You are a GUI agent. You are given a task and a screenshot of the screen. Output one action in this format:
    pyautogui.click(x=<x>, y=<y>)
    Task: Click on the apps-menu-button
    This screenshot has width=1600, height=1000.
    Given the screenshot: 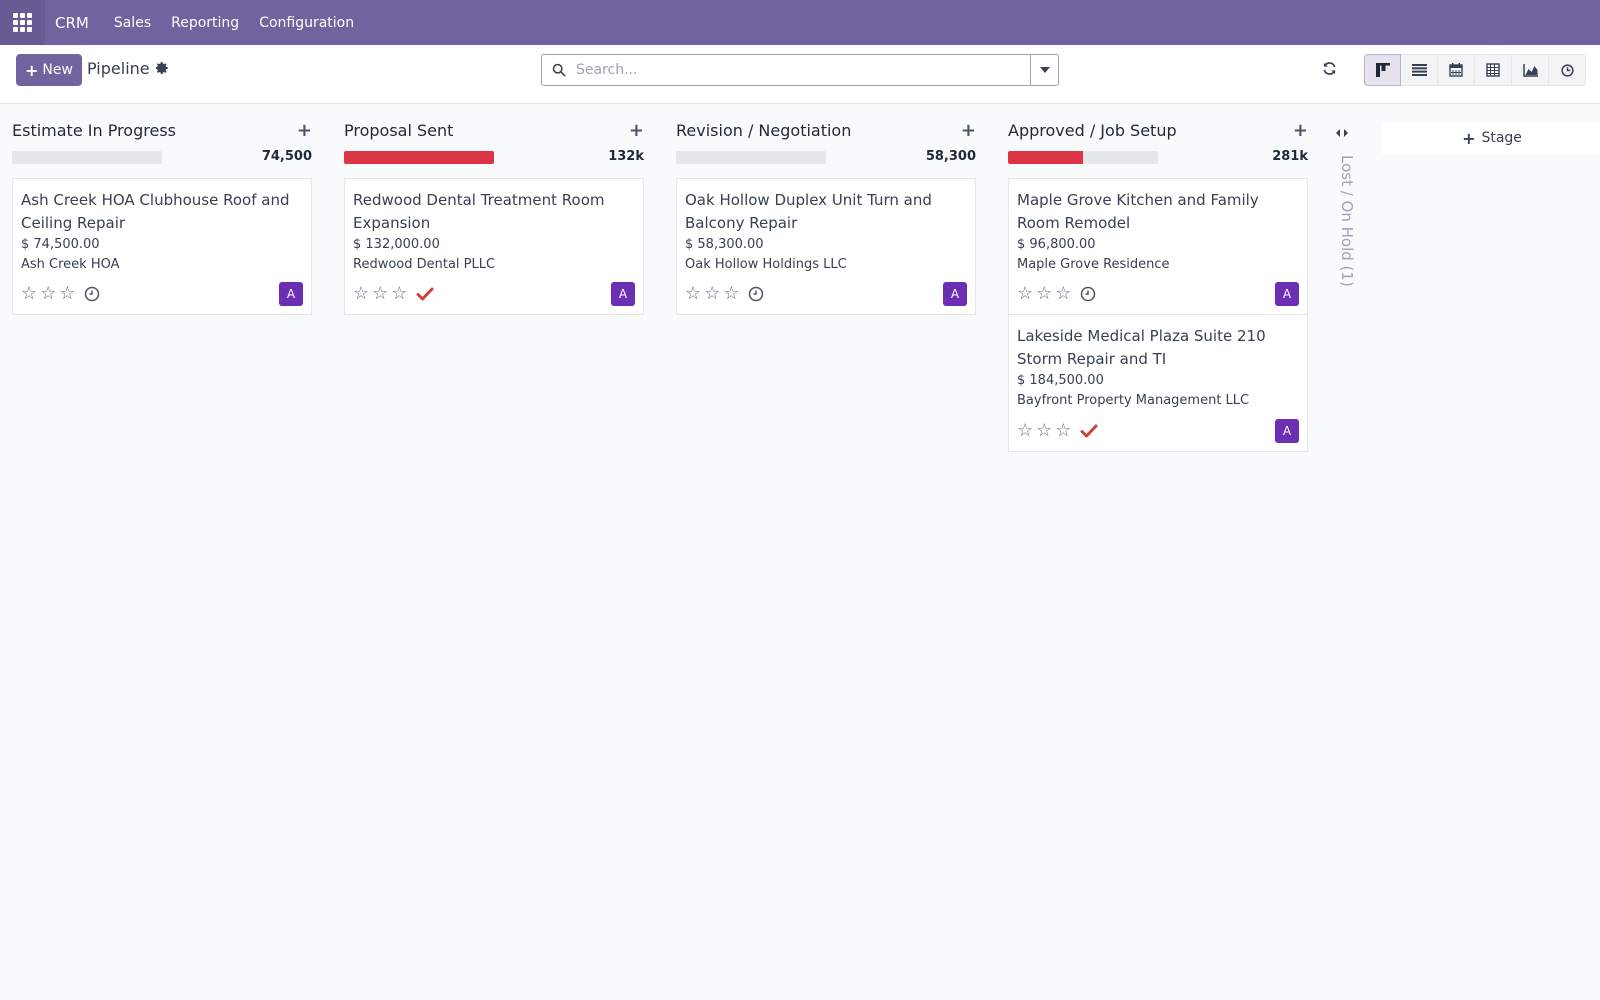 What is the action you would take?
    pyautogui.click(x=22, y=22)
    